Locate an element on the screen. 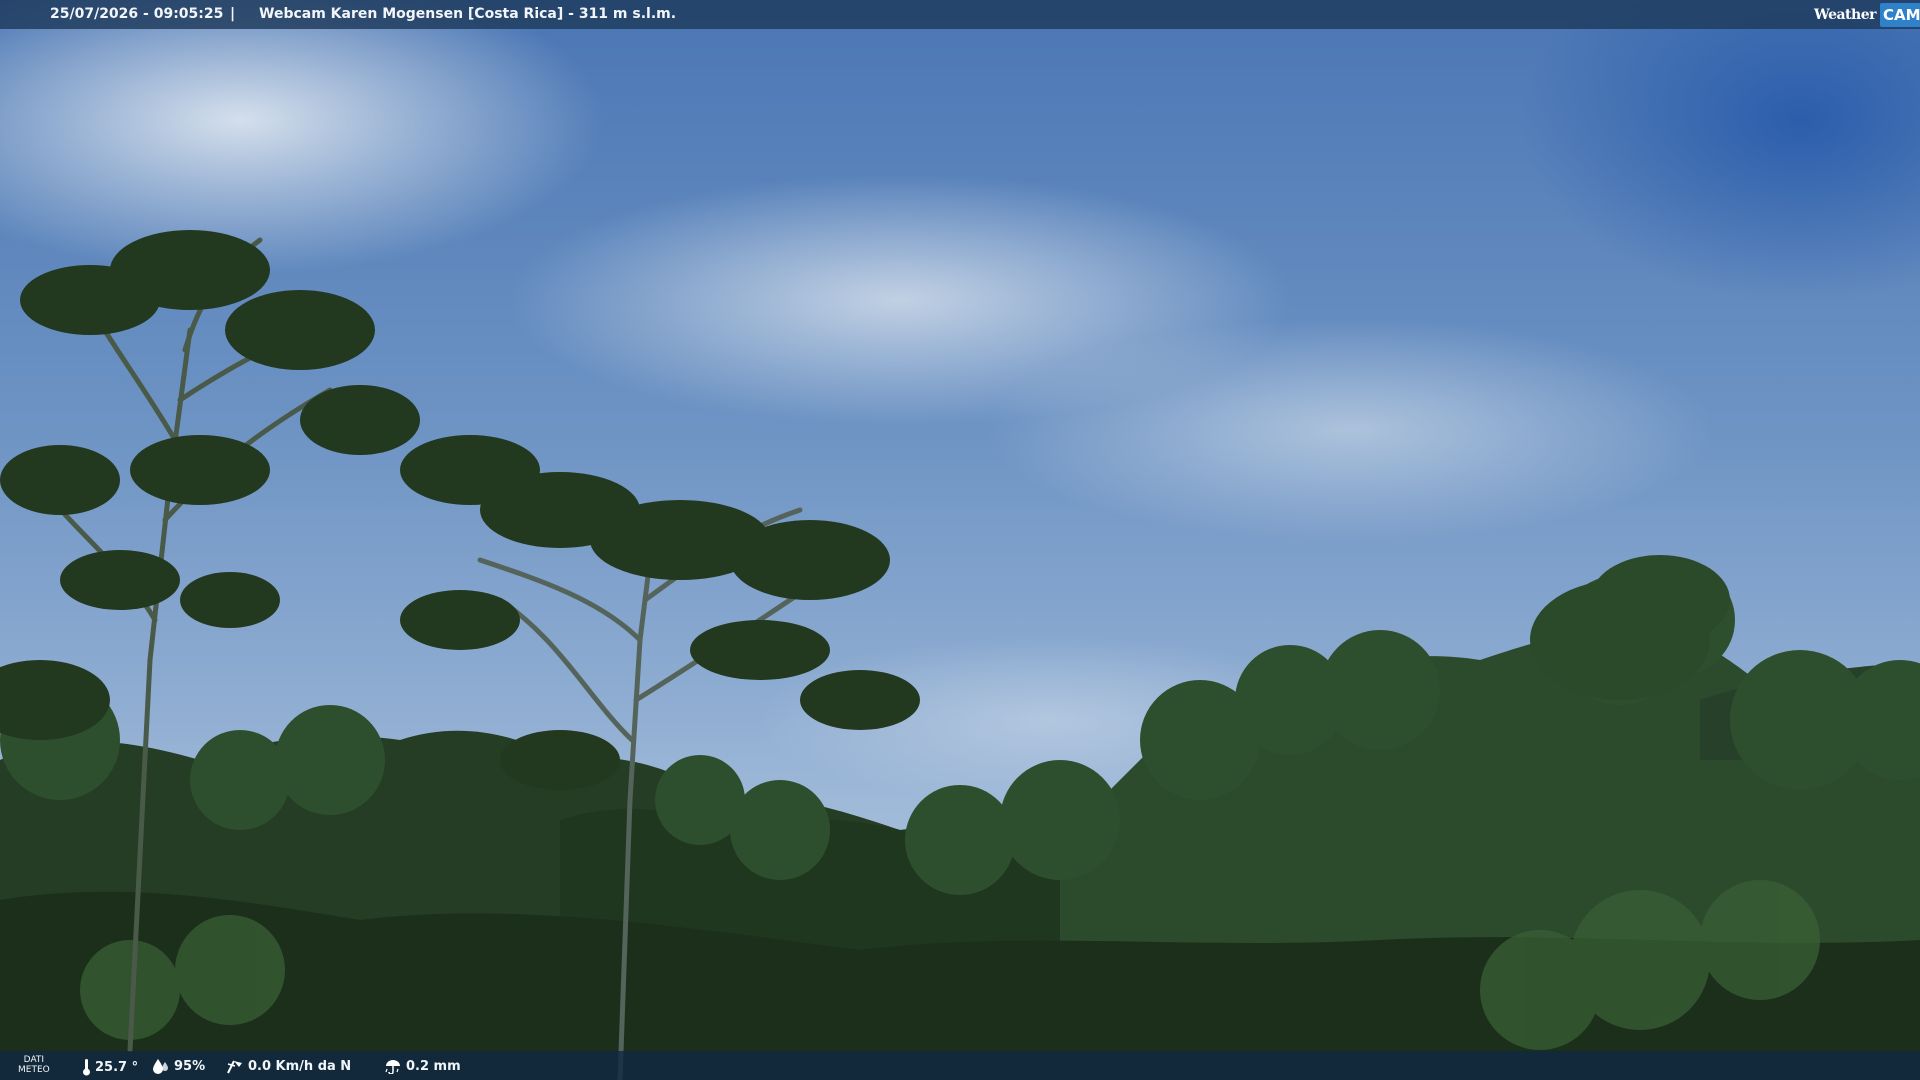 This screenshot has width=1920, height=1080. humidity-reading: 95% is located at coordinates (178, 1066).